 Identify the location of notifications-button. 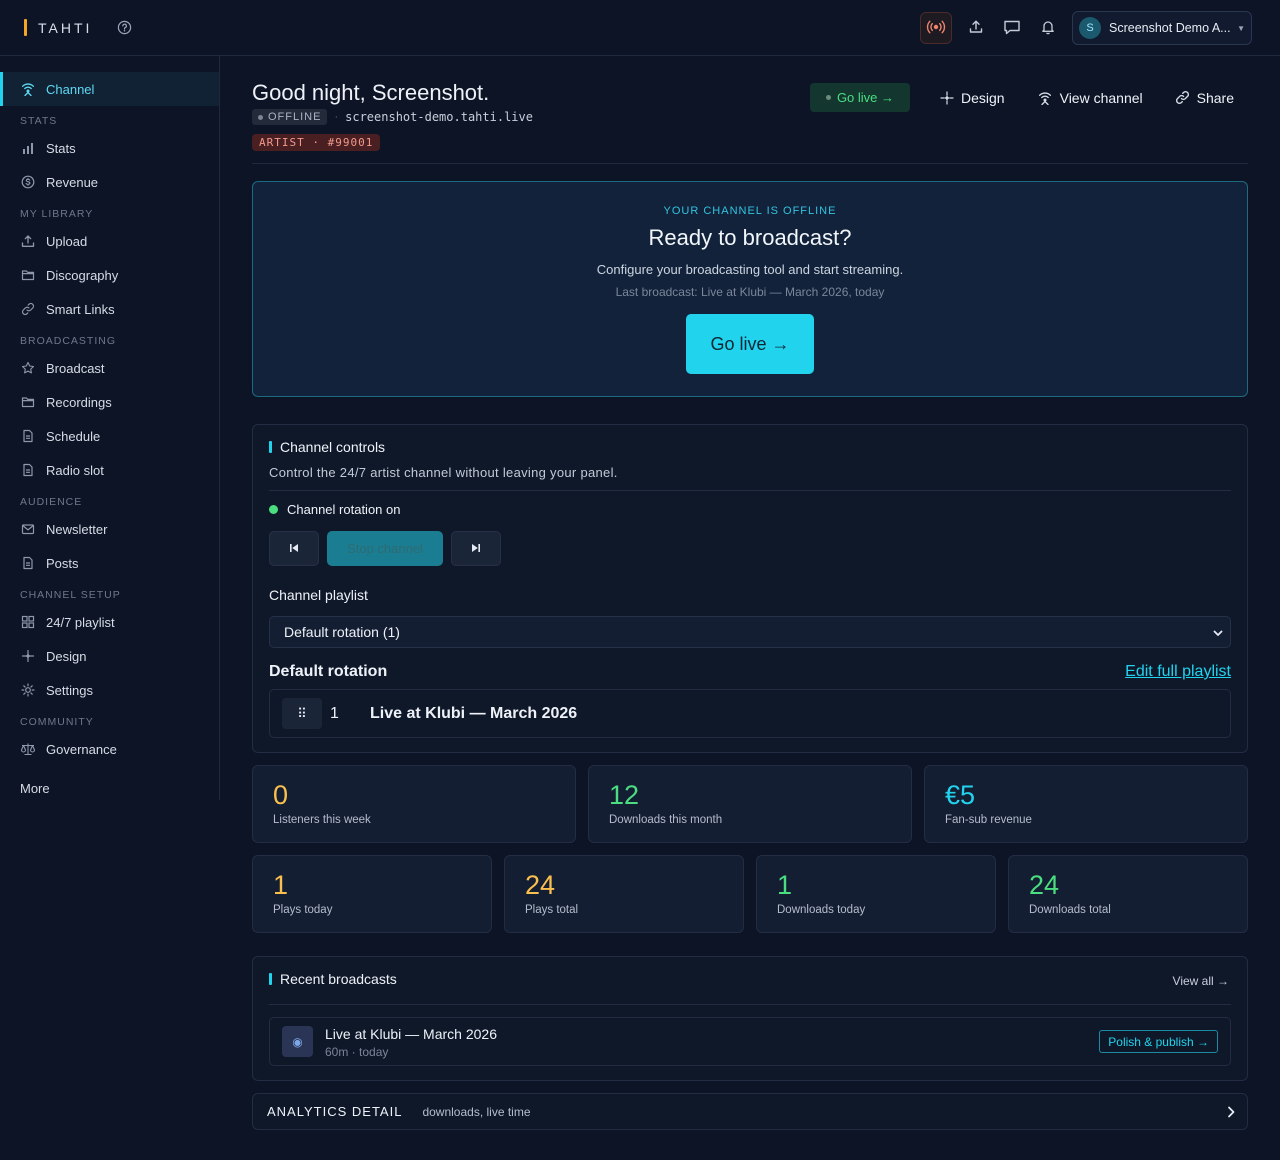
(1048, 28).